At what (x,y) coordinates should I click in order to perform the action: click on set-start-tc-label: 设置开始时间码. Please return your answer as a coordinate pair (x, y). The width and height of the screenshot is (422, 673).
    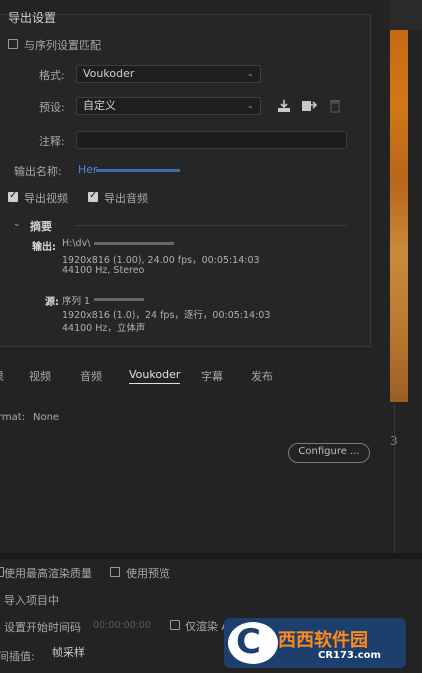
    Looking at the image, I should click on (42, 627).